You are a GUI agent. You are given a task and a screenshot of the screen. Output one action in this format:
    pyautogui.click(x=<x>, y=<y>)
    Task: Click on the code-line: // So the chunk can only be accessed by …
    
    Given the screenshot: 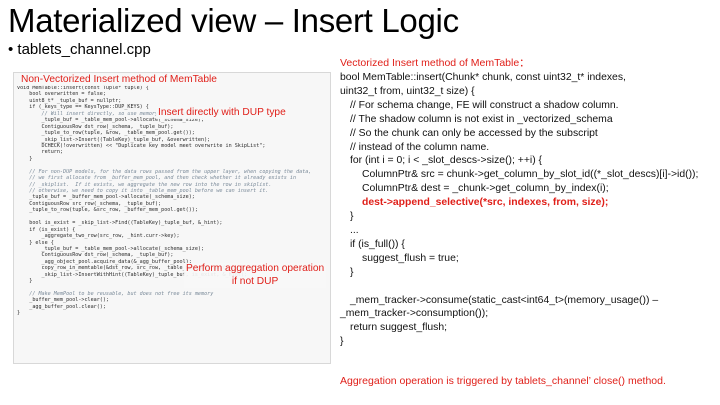 What is the action you would take?
    pyautogui.click(x=474, y=133)
    